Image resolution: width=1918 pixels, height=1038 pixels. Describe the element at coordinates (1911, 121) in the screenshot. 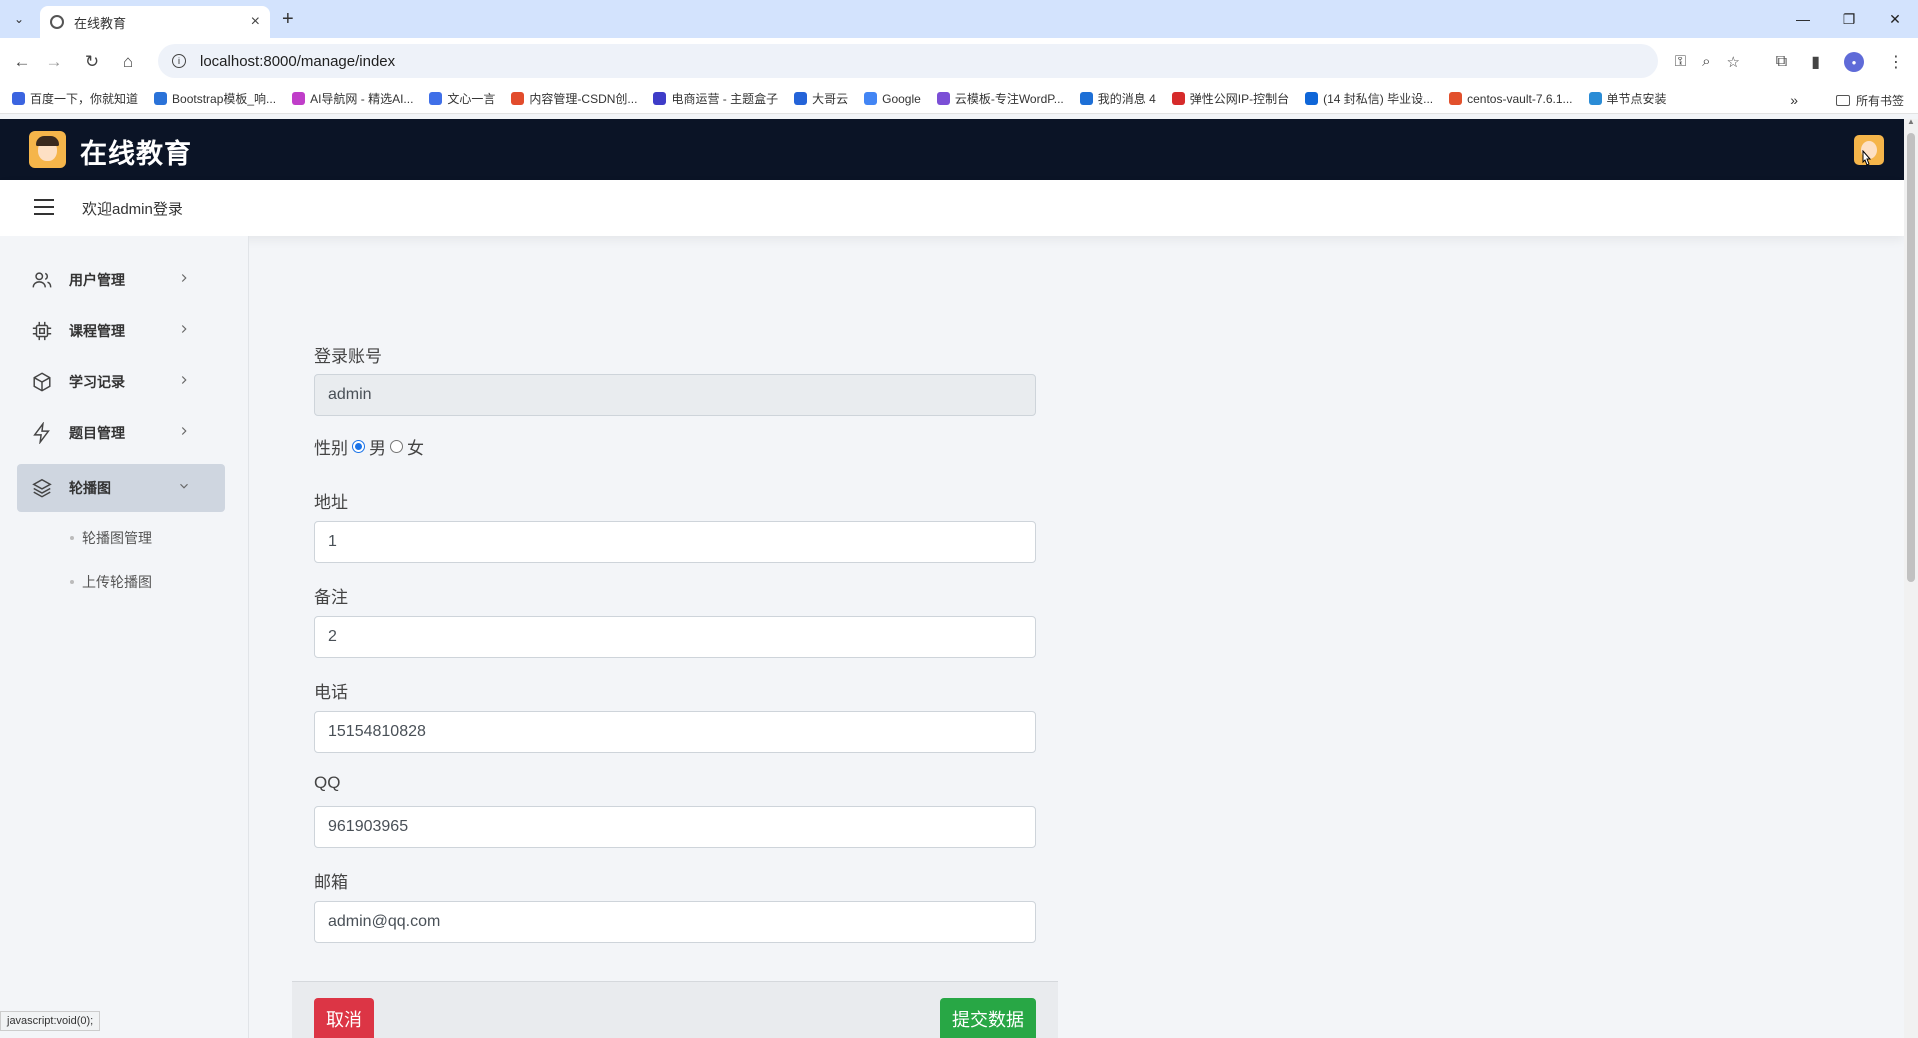

I see `scroll-up-arrow-icon: ▲` at that location.